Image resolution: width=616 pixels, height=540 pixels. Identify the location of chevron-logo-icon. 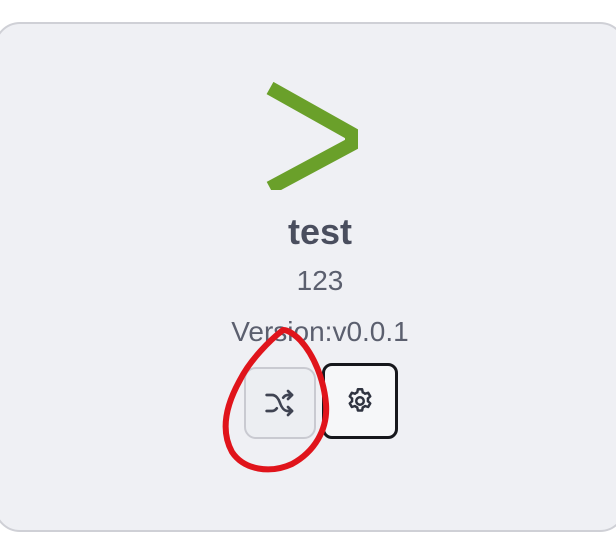
(312, 136).